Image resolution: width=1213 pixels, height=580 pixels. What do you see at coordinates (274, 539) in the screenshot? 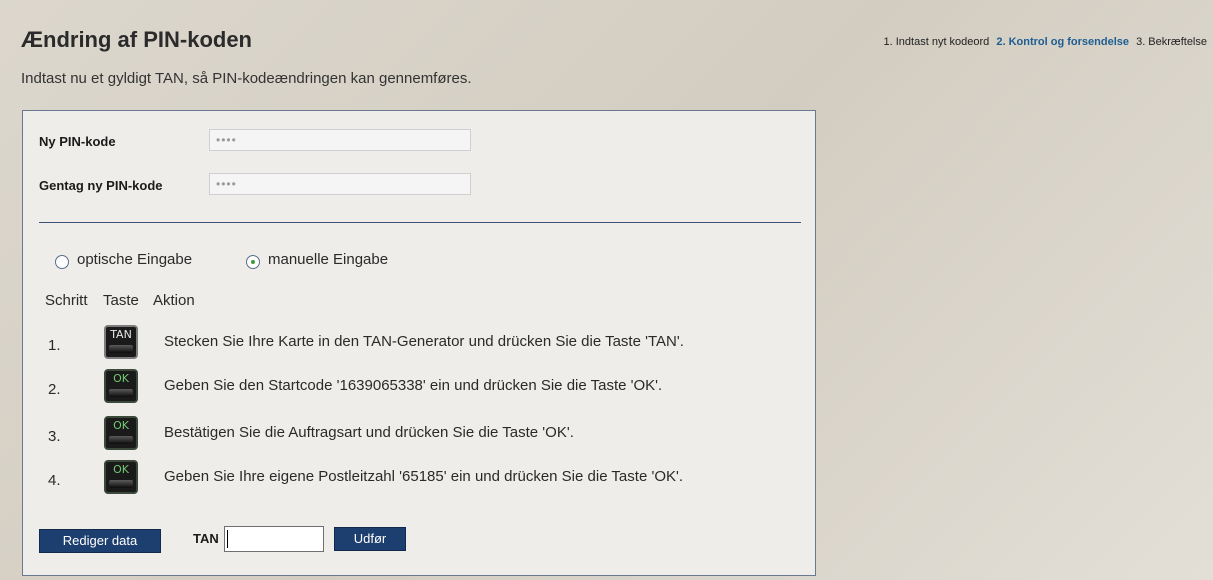
I see `tan-input` at bounding box center [274, 539].